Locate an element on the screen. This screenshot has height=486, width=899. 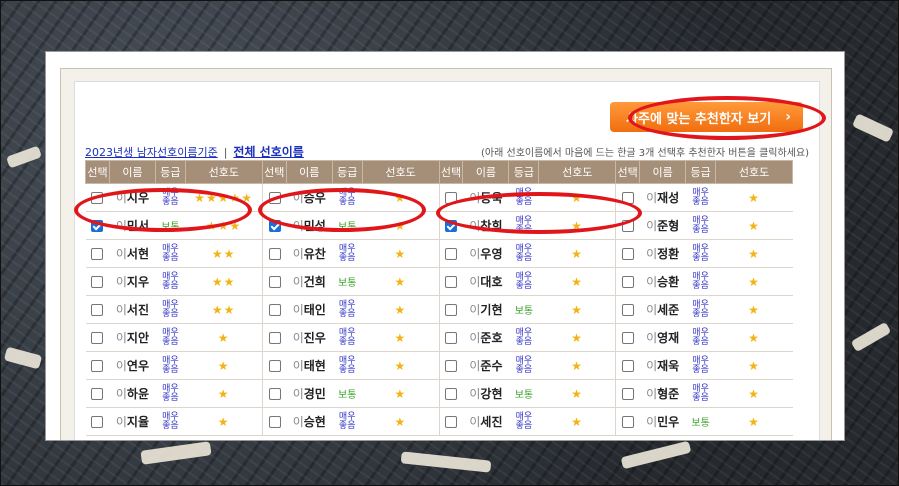
star-rating: ★★★★★ is located at coordinates (223, 198).